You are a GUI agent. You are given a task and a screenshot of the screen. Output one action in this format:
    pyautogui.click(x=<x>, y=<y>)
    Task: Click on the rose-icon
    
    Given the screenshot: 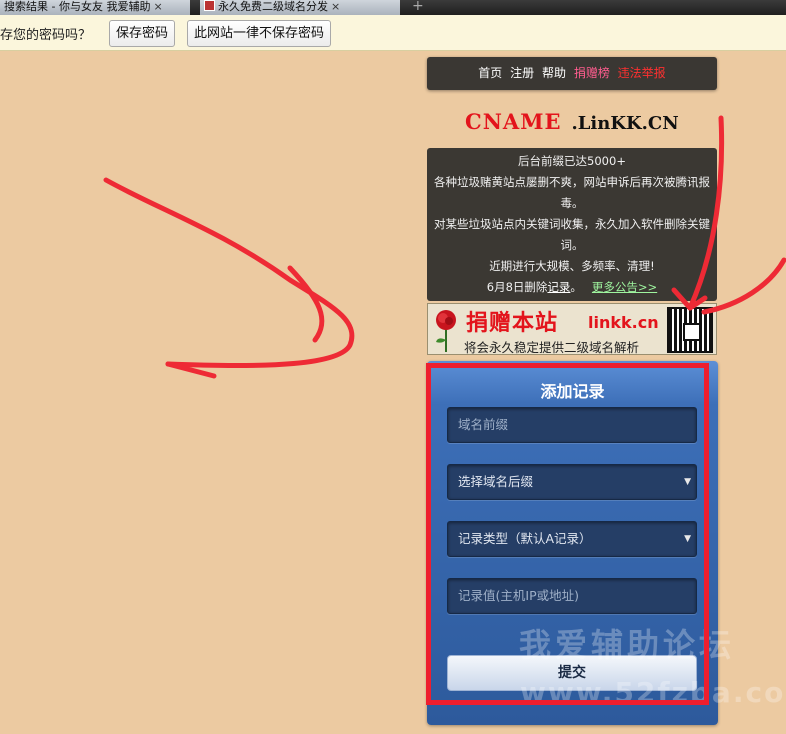 What is the action you would take?
    pyautogui.click(x=446, y=331)
    